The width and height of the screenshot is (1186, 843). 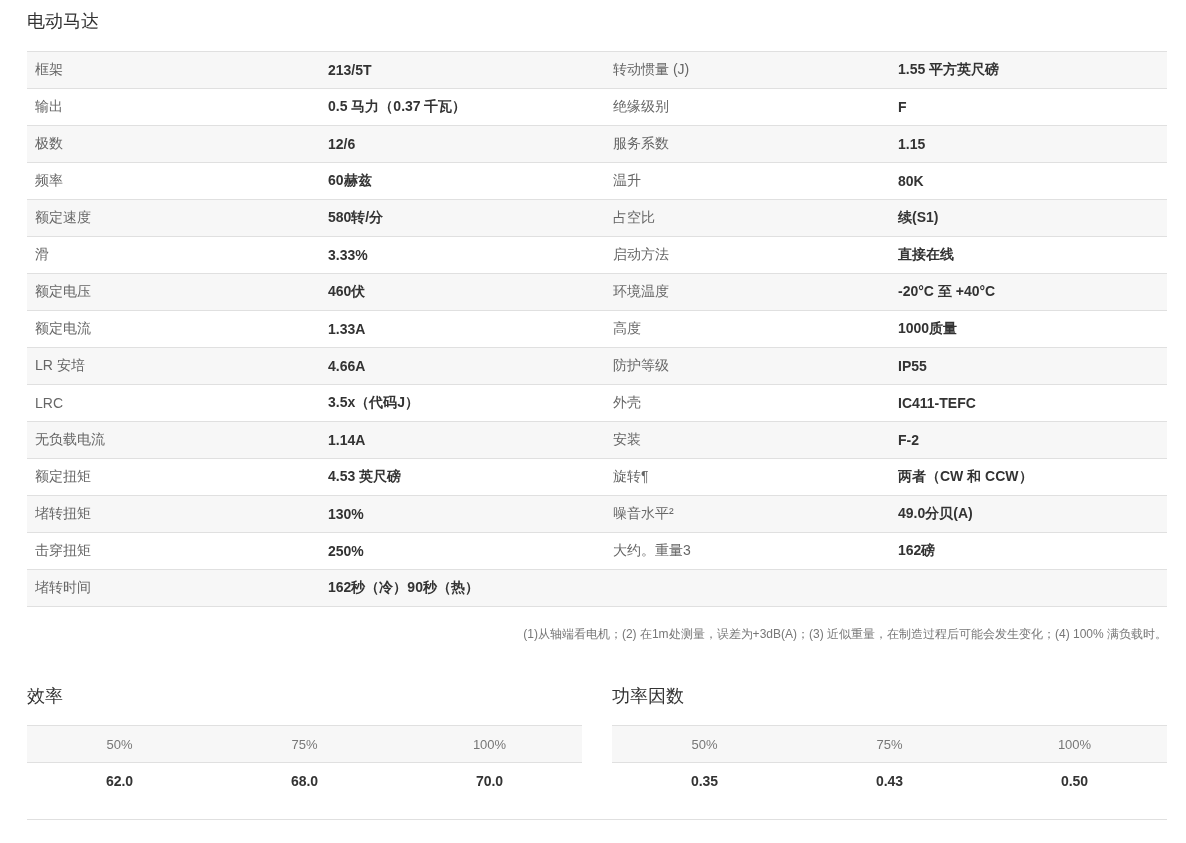 I want to click on spec-label: 极数, so click(x=173, y=144).